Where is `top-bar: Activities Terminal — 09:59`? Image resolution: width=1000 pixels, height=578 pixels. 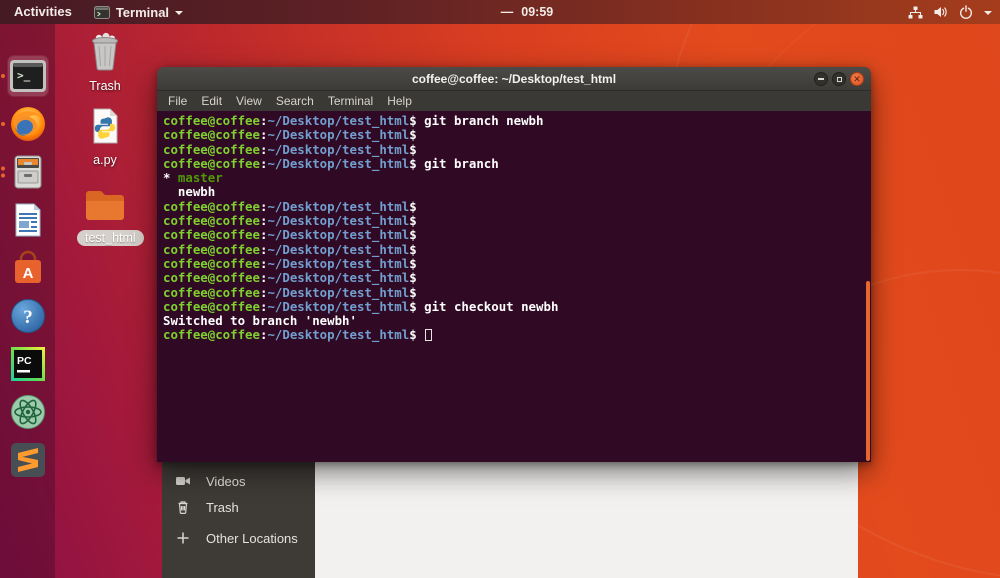
top-bar: Activities Terminal — 09:59 is located at coordinates (500, 12).